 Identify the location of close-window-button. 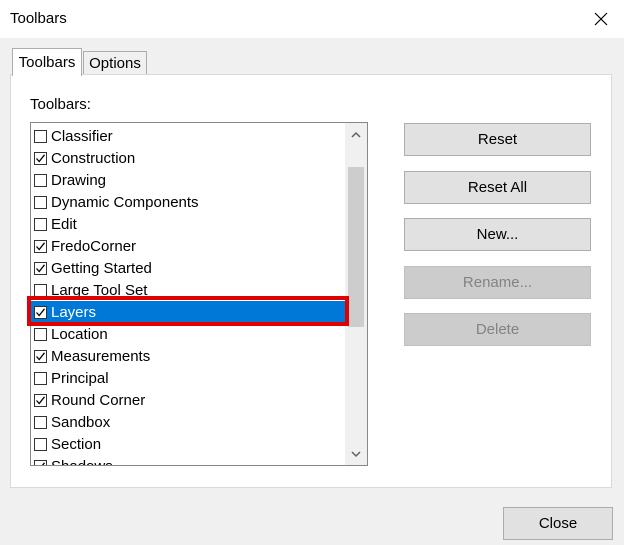
(601, 19).